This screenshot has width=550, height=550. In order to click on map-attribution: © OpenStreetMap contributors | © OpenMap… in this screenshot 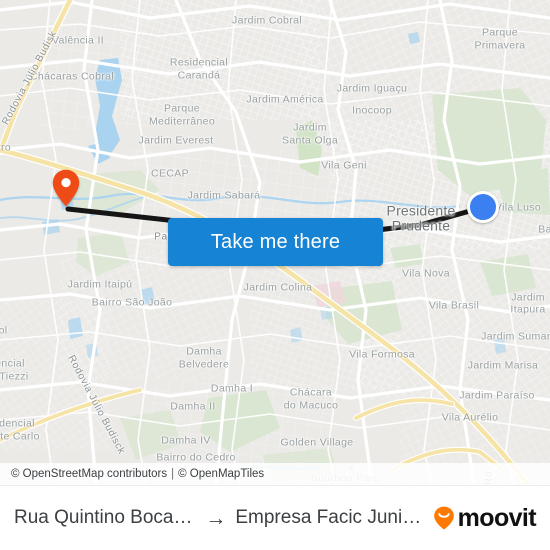, I will do `click(275, 474)`.